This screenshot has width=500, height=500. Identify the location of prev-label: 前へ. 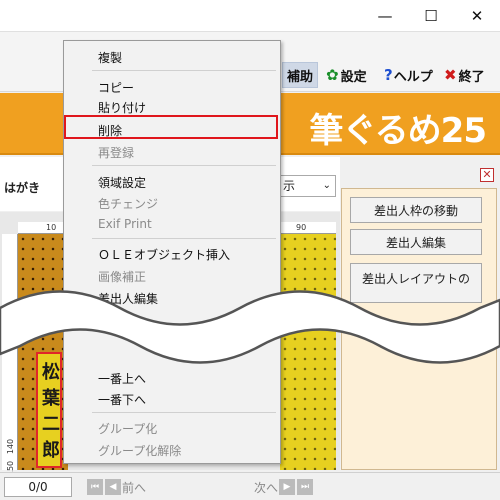
(134, 487).